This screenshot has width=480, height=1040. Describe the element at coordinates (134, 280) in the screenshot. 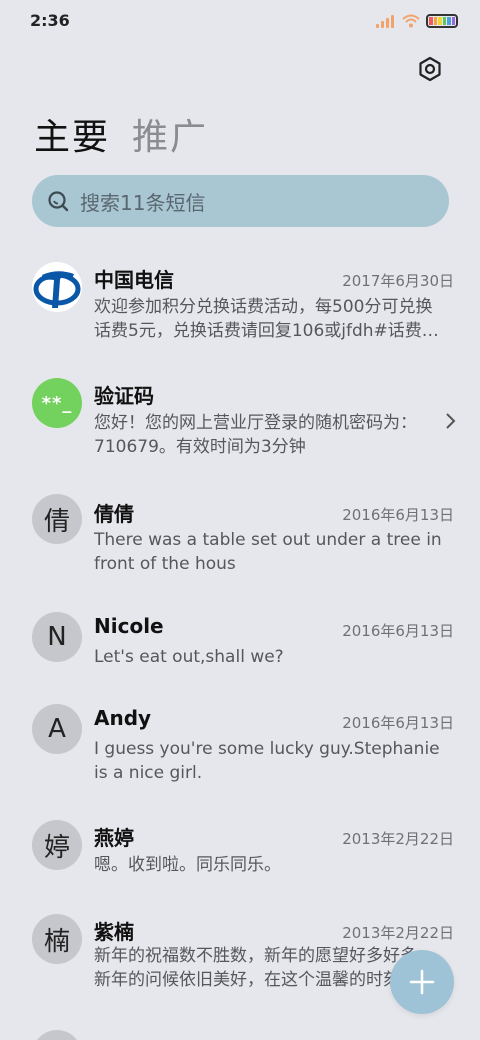

I see `contact-name: 中国电信` at that location.